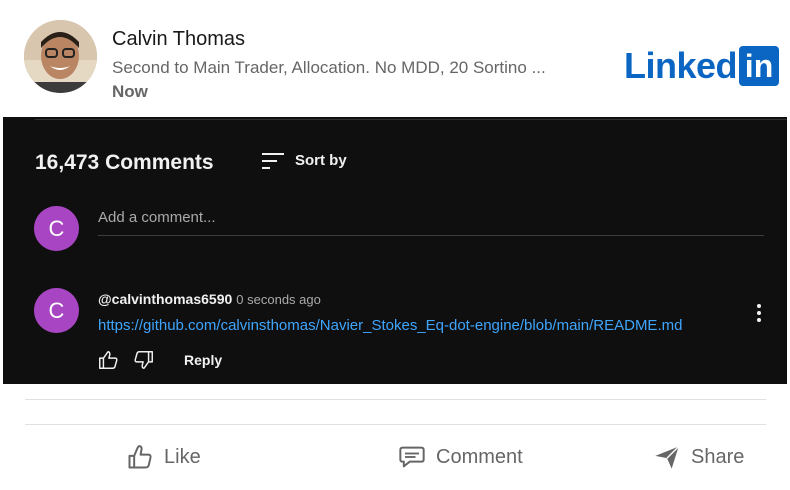  I want to click on author-photo, so click(60, 56).